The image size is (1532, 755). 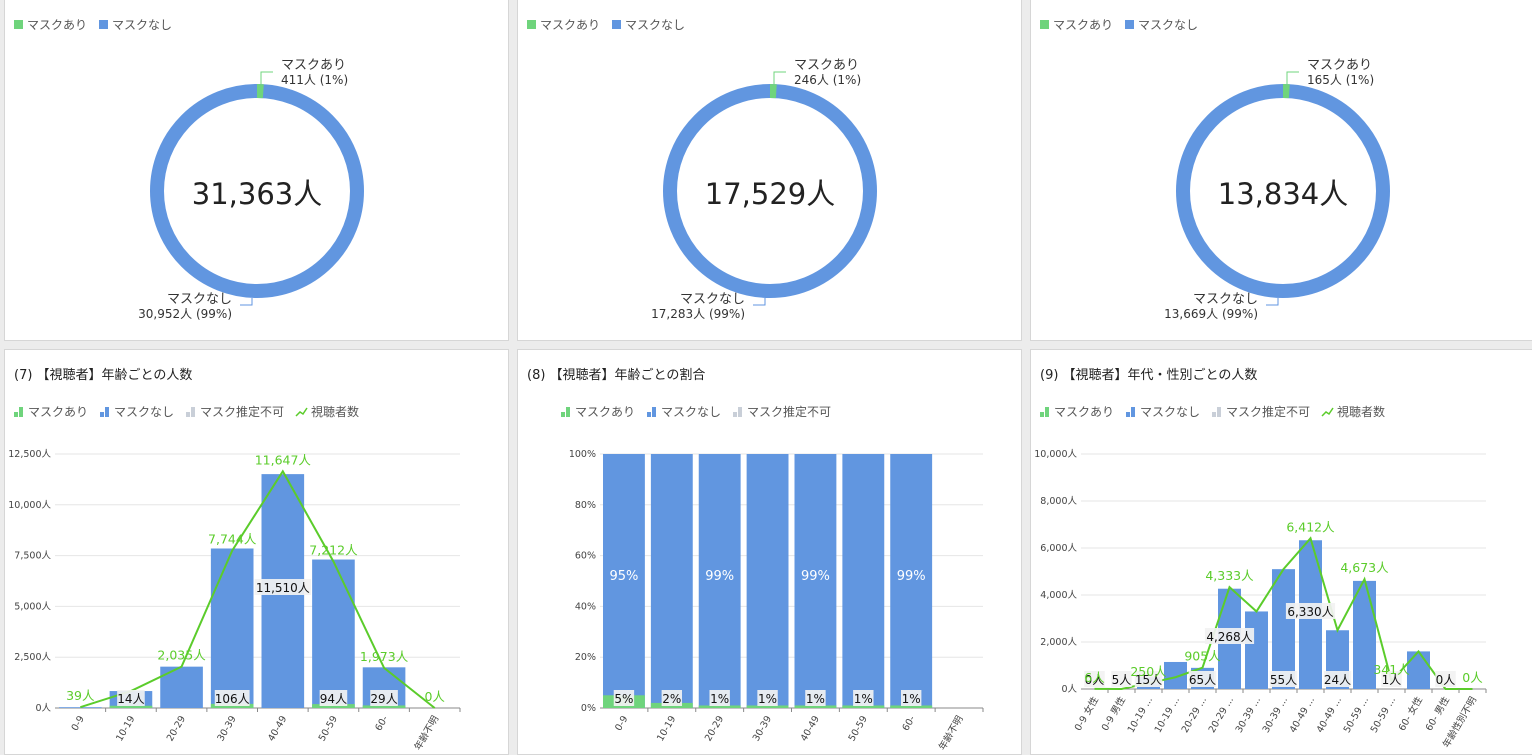 I want to click on chart7-ytick: 12,500人, so click(x=29, y=454).